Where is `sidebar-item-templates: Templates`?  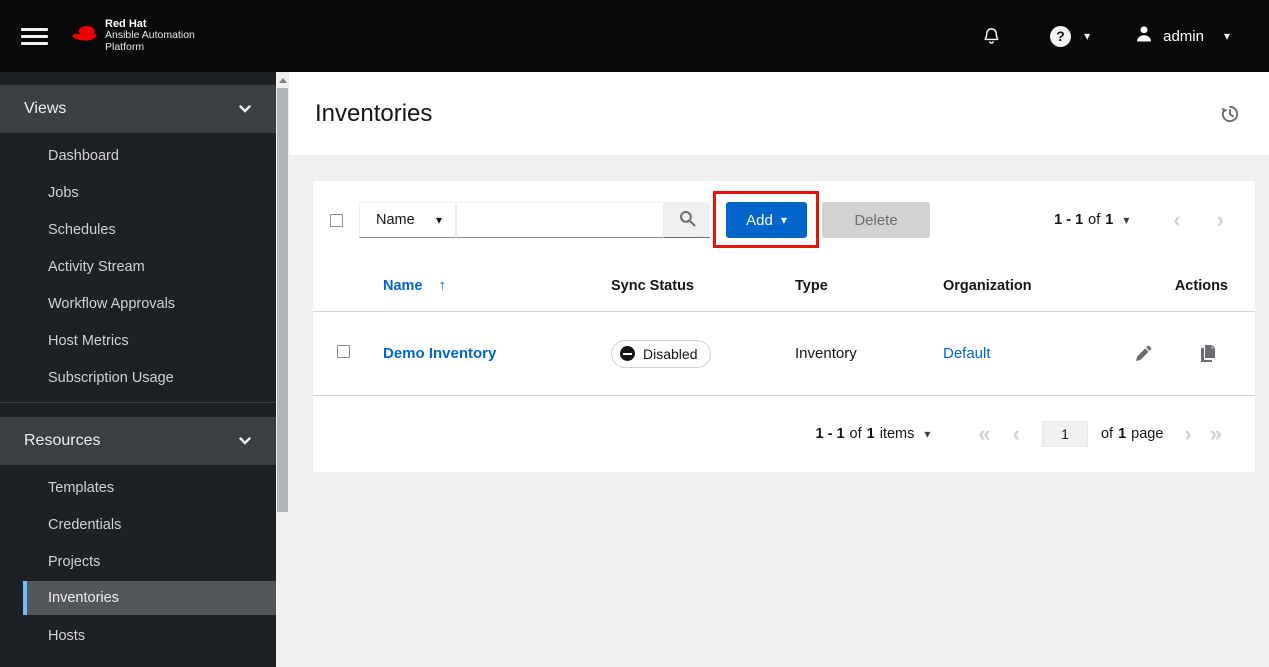 sidebar-item-templates: Templates is located at coordinates (138, 487).